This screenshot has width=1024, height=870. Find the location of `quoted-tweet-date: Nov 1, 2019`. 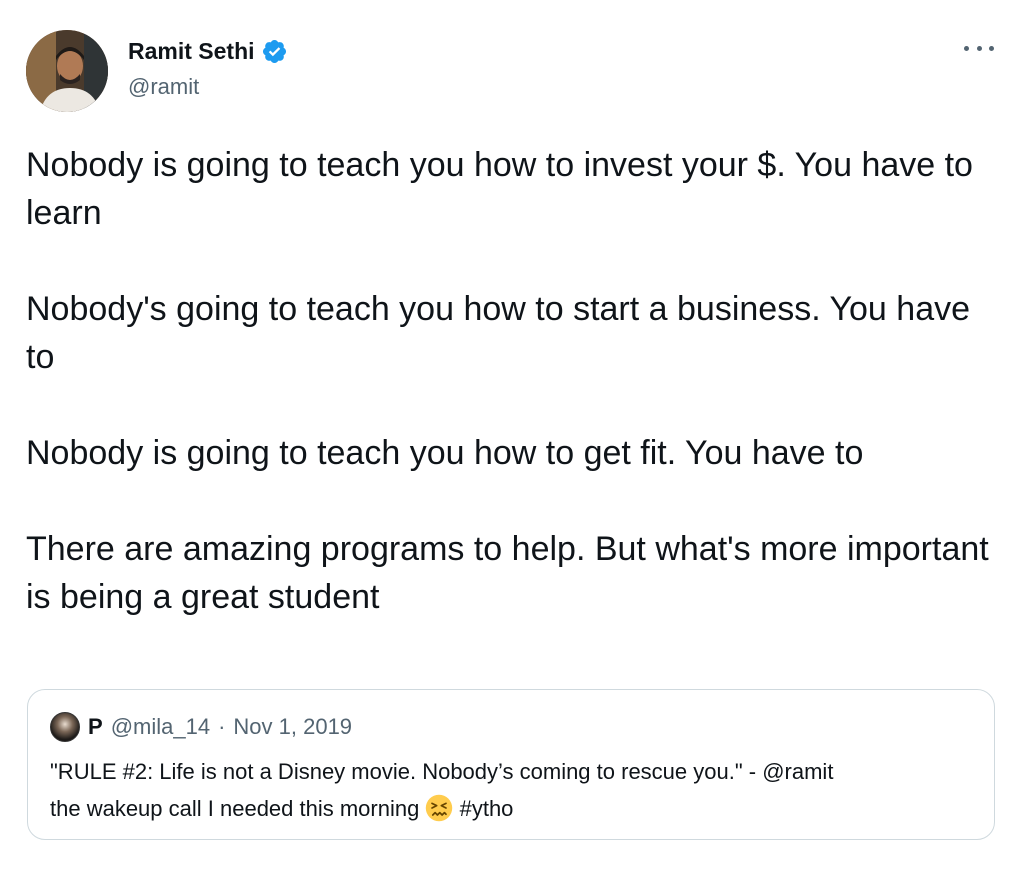

quoted-tweet-date: Nov 1, 2019 is located at coordinates (293, 726).